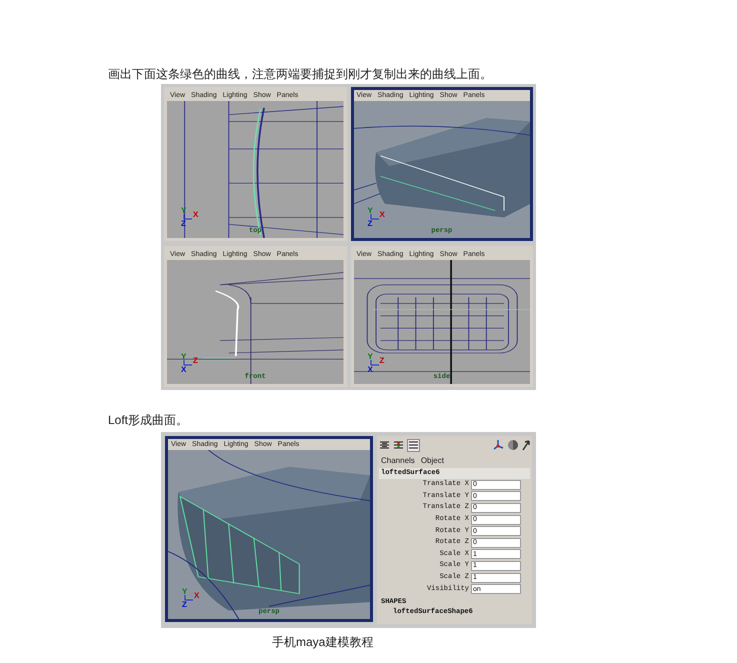 The width and height of the screenshot is (737, 663). What do you see at coordinates (432, 461) in the screenshot?
I see `menu-item: Object` at bounding box center [432, 461].